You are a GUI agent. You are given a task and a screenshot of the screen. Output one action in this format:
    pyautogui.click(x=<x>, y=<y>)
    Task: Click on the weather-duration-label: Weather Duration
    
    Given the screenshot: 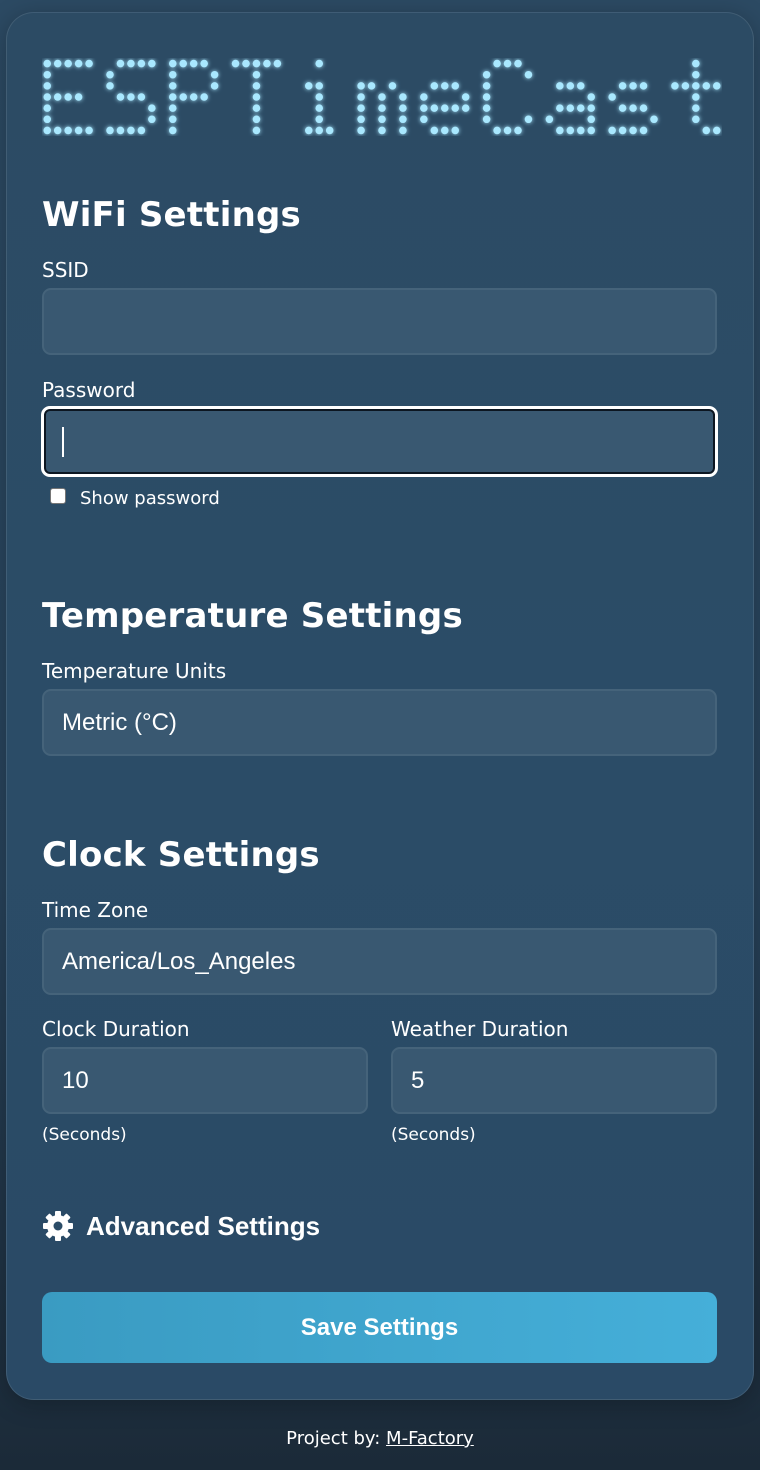 What is the action you would take?
    pyautogui.click(x=480, y=1029)
    